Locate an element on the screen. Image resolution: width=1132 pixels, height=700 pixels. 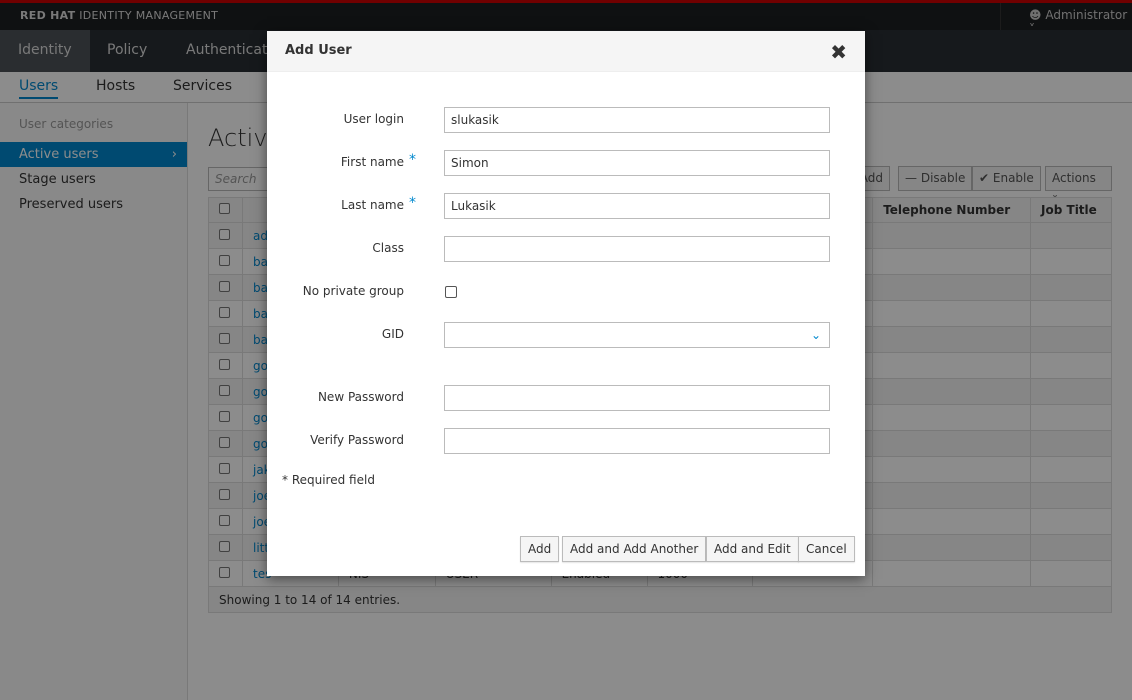
required-note: * Required field is located at coordinates (328, 480).